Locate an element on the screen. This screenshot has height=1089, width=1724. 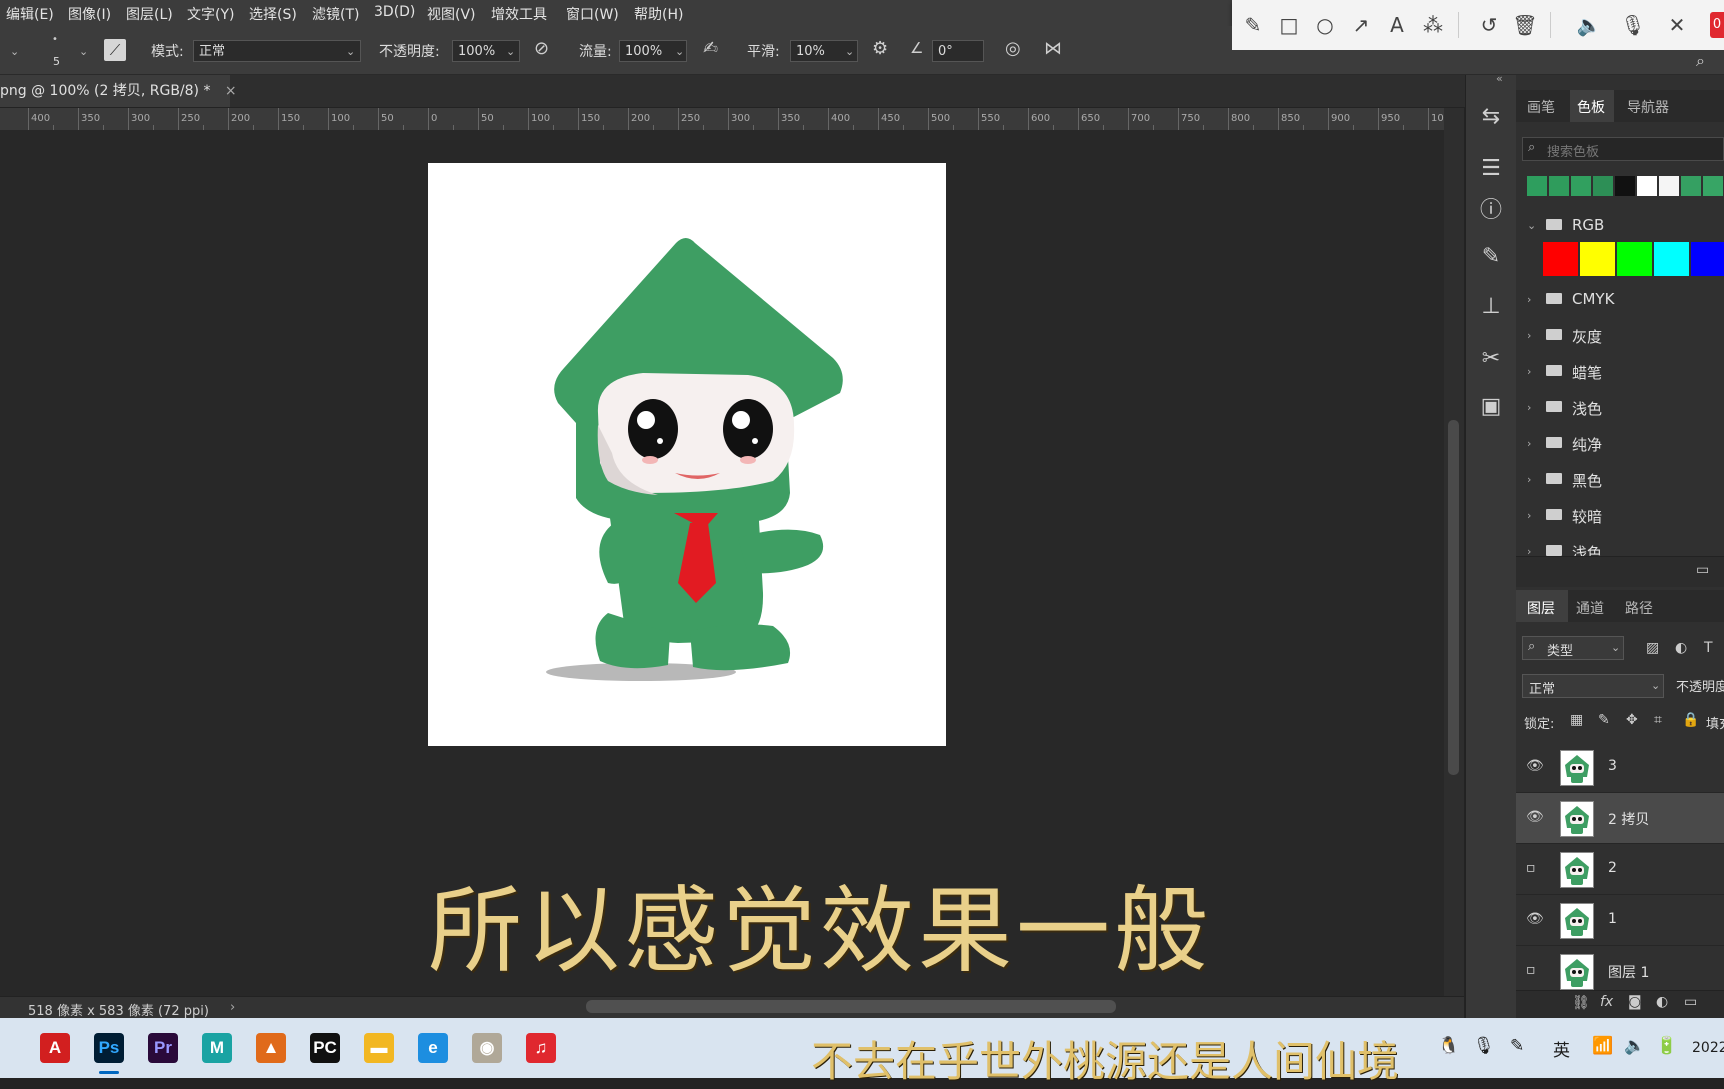
status-menu-arrow-icon: › is located at coordinates (232, 1007).